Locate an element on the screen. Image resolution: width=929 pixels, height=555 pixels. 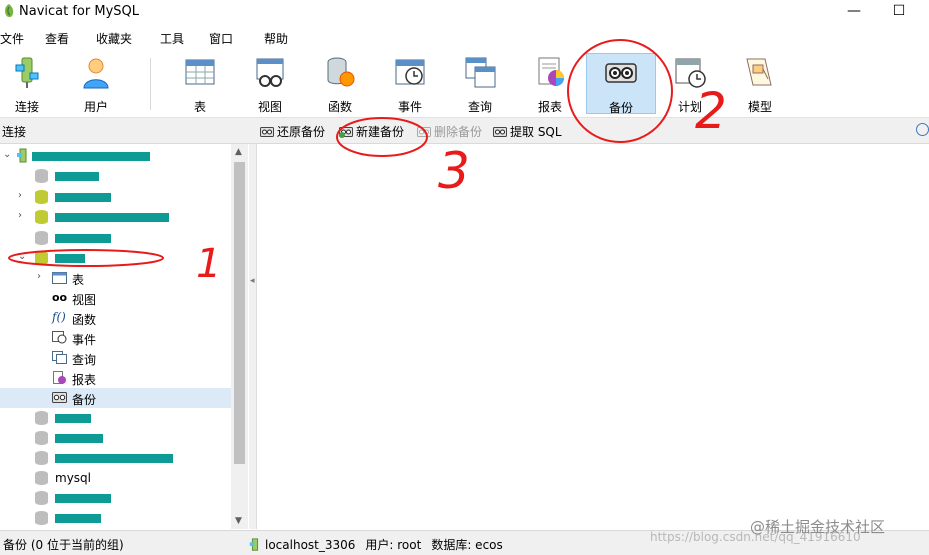
menu-help: 帮助 is located at coordinates (276, 38).